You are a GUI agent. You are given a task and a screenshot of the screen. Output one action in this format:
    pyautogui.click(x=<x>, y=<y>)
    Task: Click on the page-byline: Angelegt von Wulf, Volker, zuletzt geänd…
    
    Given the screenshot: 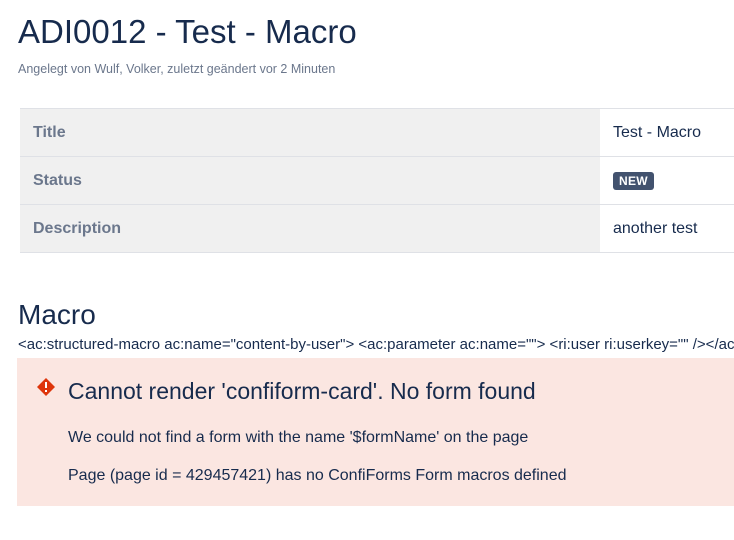 What is the action you would take?
    pyautogui.click(x=177, y=69)
    